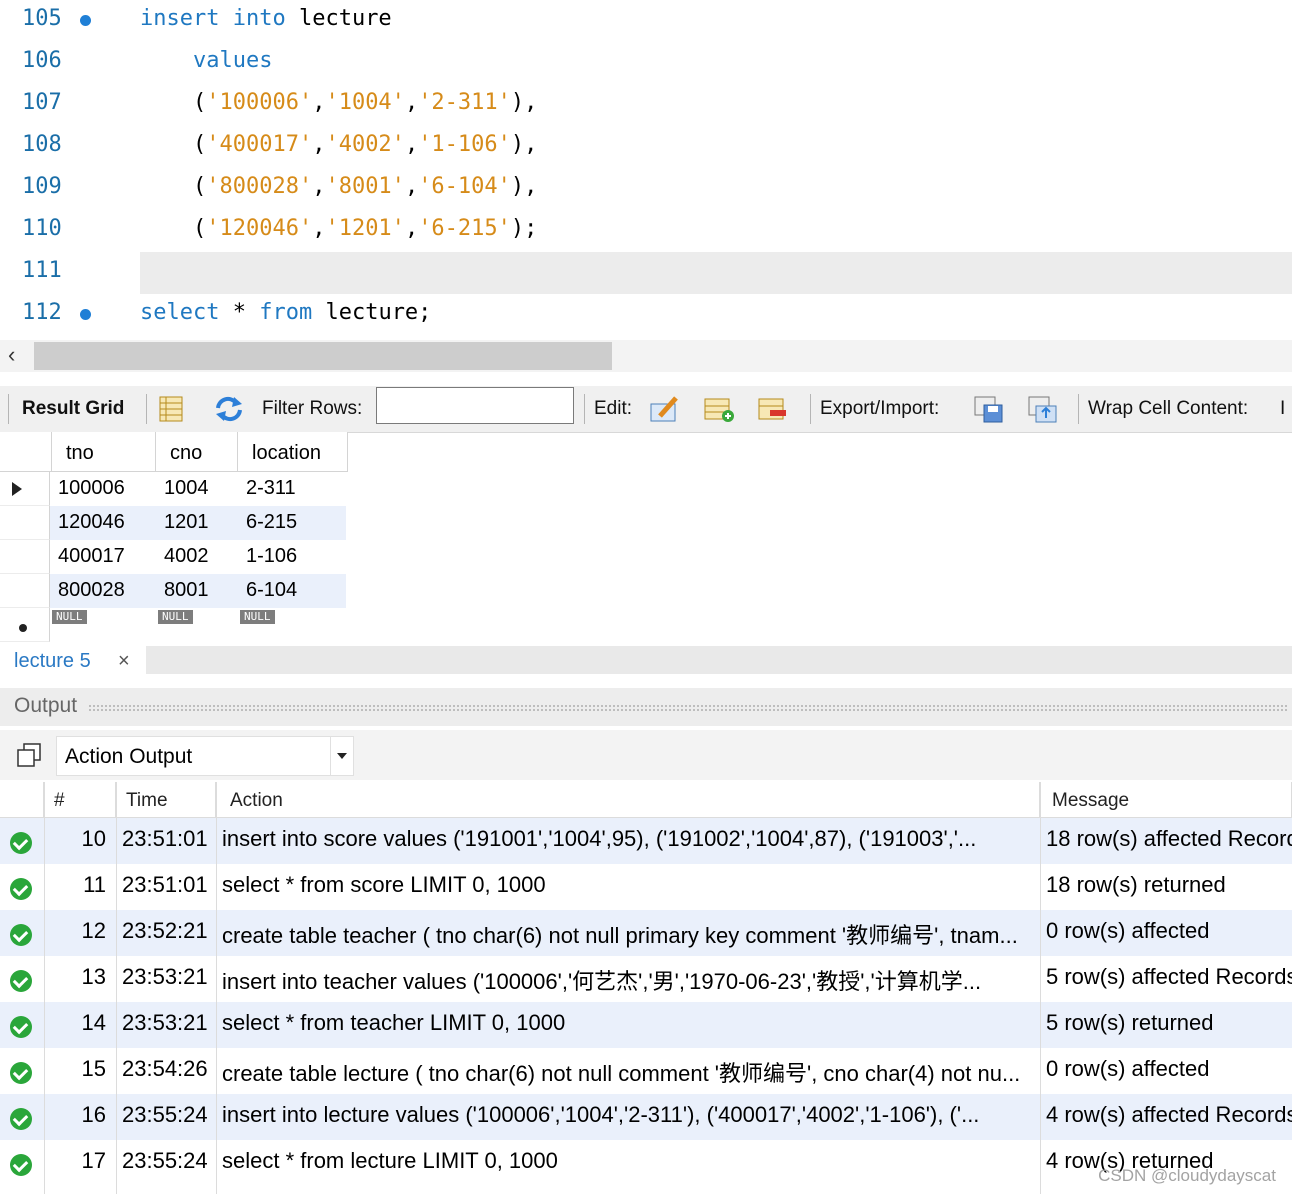 The height and width of the screenshot is (1194, 1292). What do you see at coordinates (338, 186) in the screenshot?
I see `code-text: ('800028','8001','6-104'),` at bounding box center [338, 186].